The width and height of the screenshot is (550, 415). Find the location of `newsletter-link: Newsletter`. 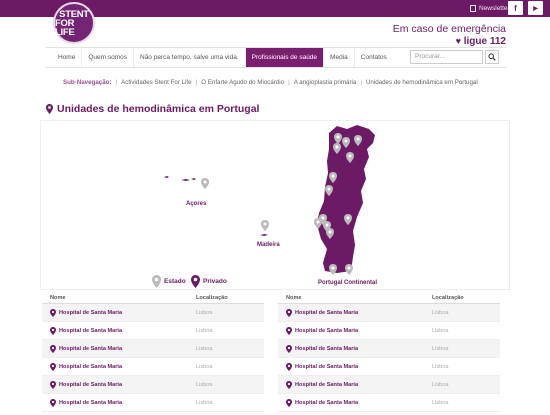

newsletter-link: Newsletter is located at coordinates (490, 8).